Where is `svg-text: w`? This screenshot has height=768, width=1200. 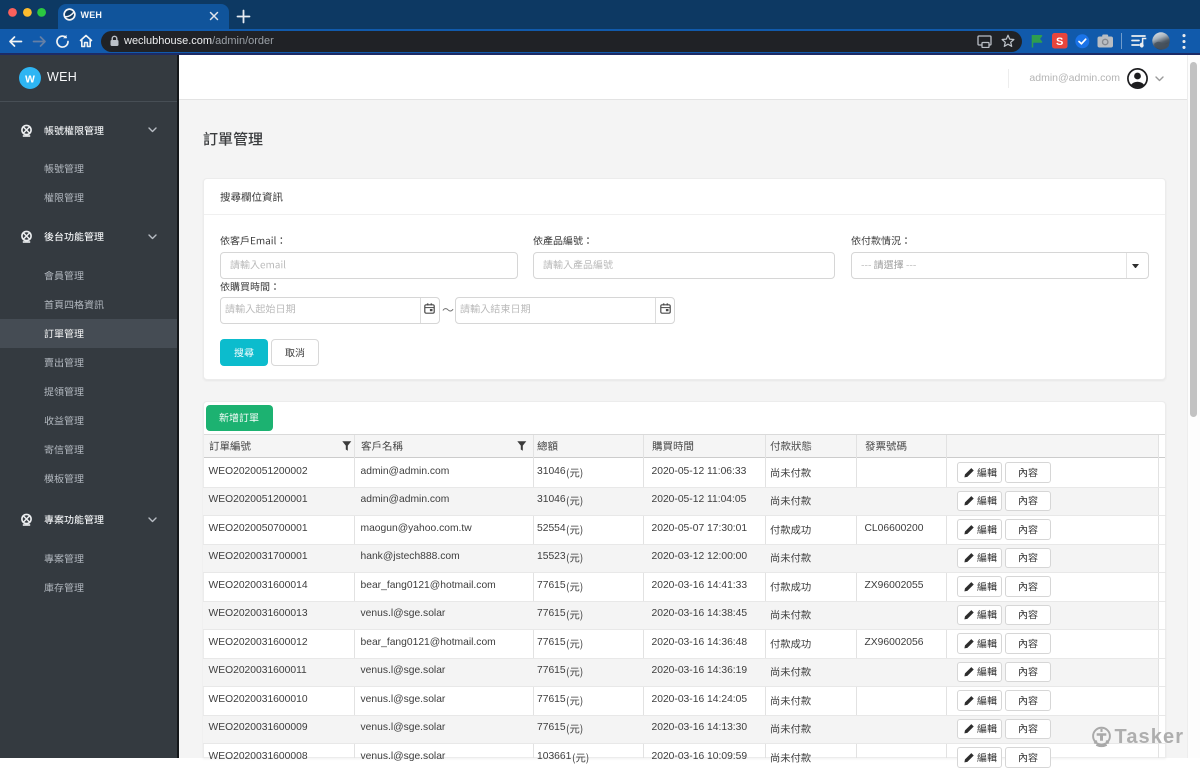 svg-text: w is located at coordinates (29, 79).